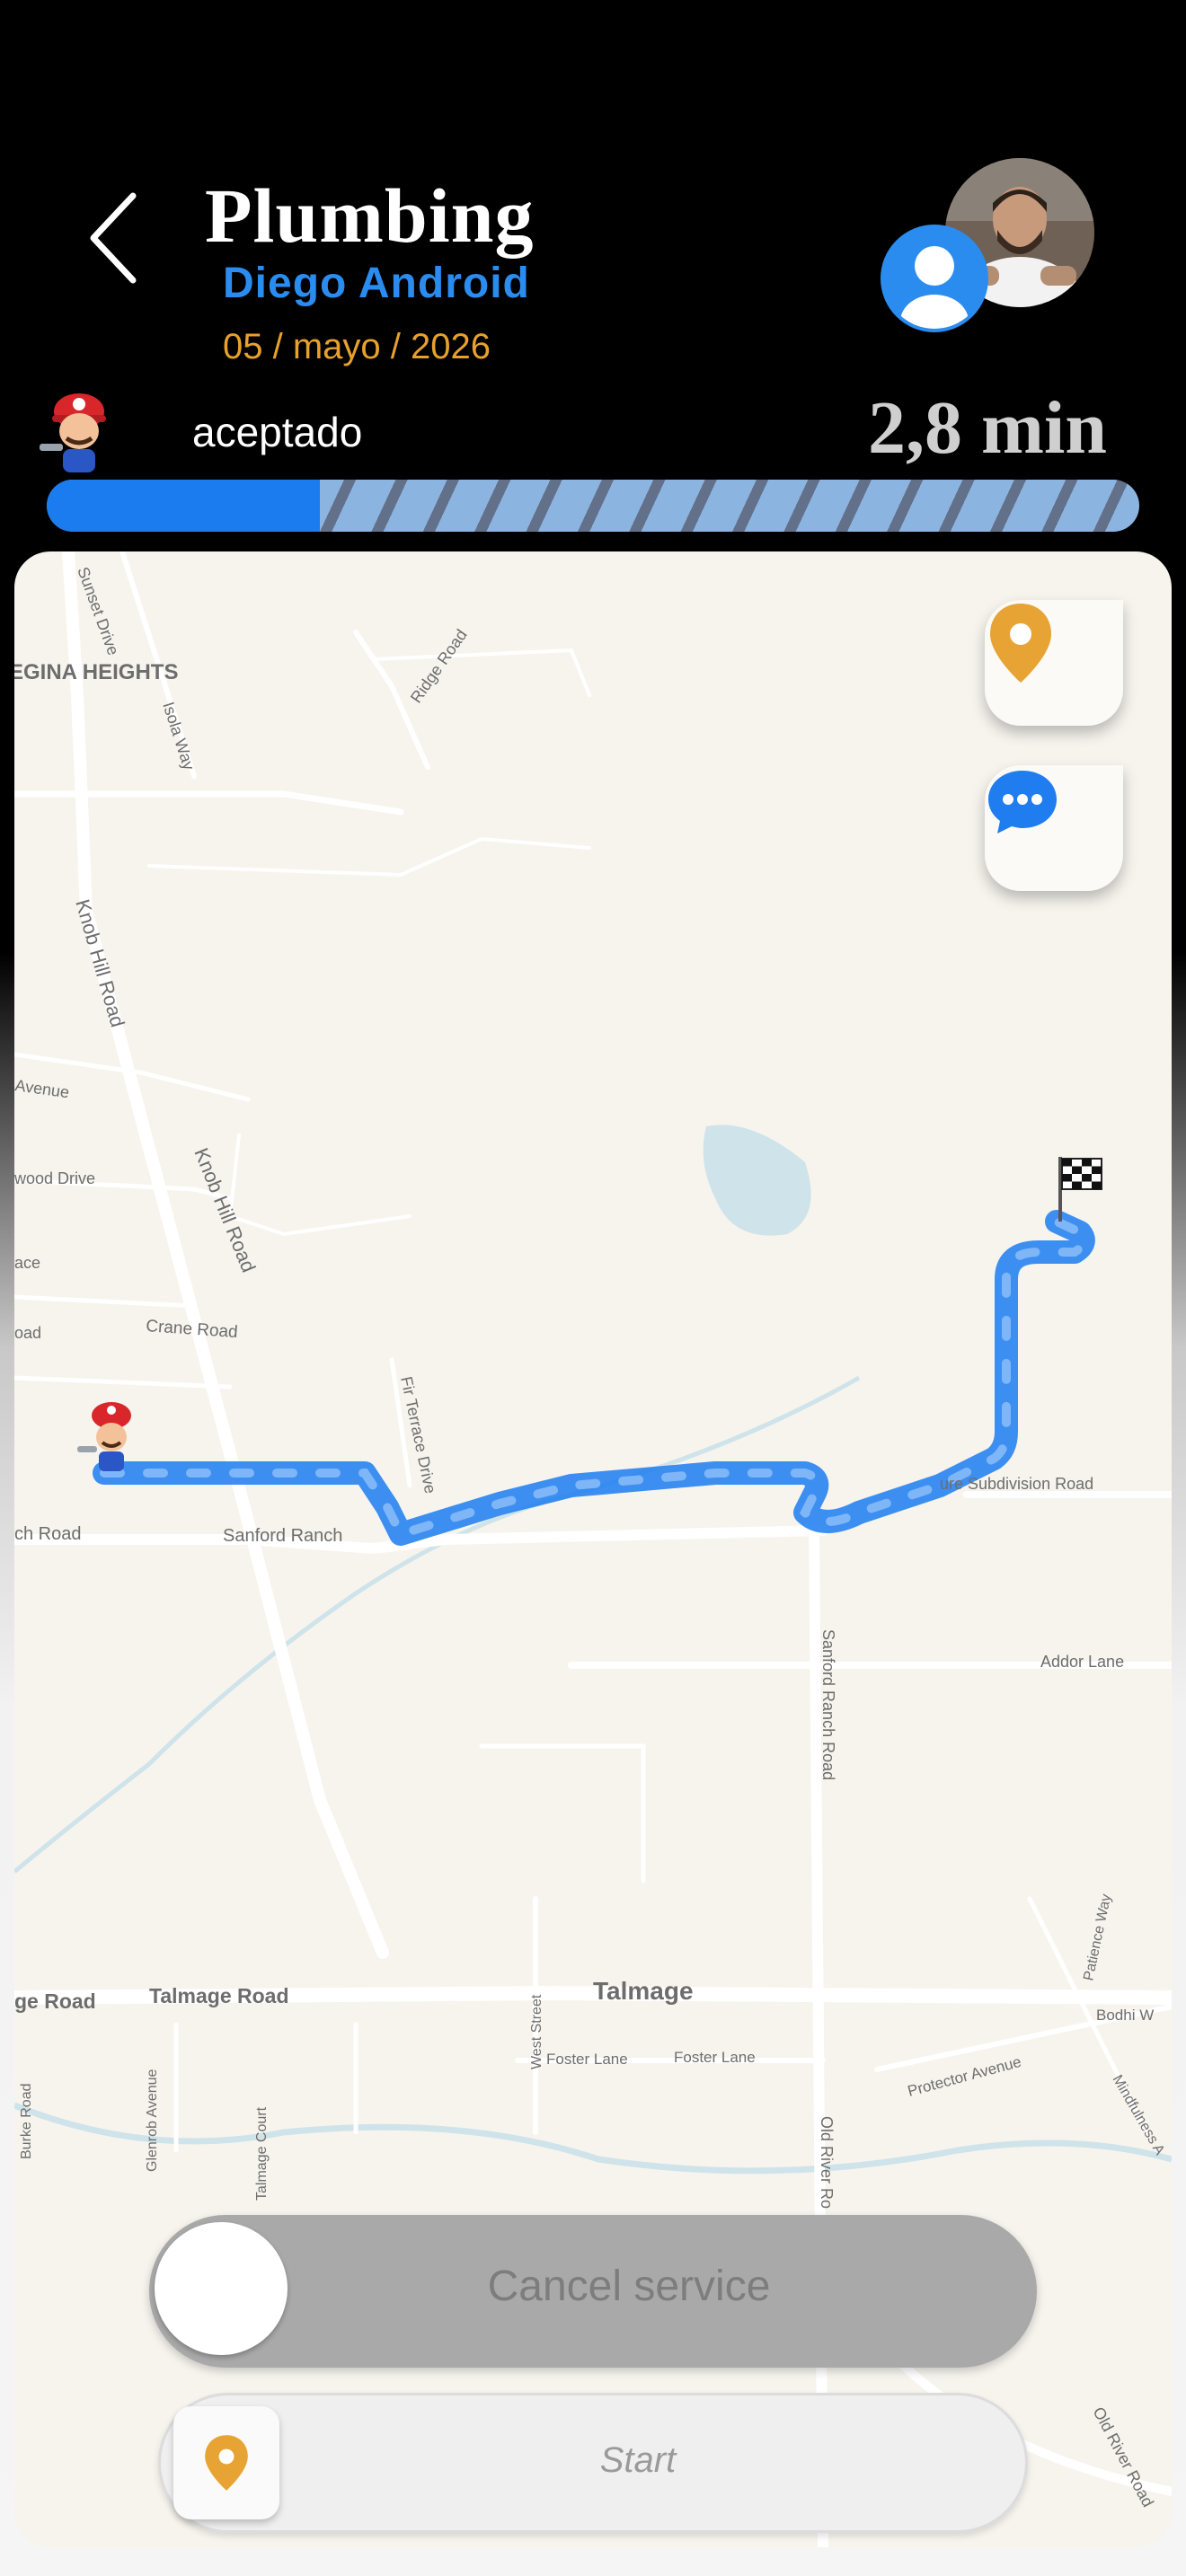 This screenshot has width=1186, height=2576. Describe the element at coordinates (1022, 802) in the screenshot. I see `chat-bubble-icon` at that location.